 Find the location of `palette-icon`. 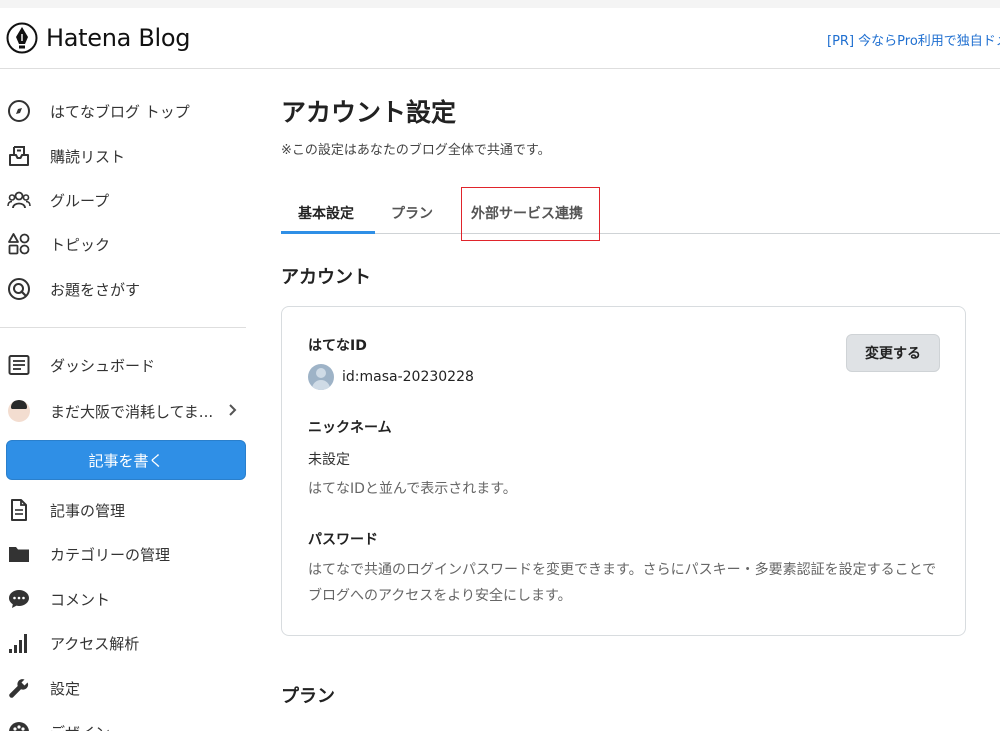

palette-icon is located at coordinates (19, 725).